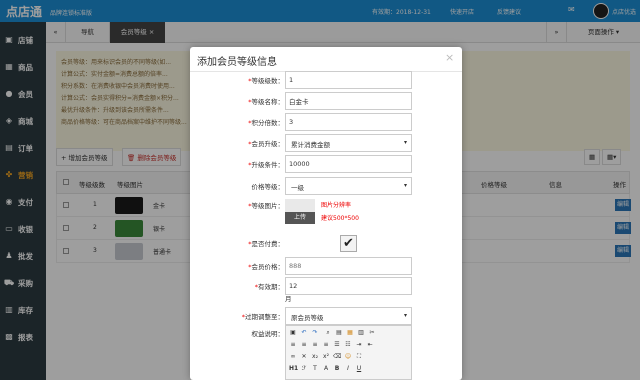 This screenshot has width=640, height=380. Describe the element at coordinates (348, 101) in the screenshot. I see `level-name-input` at that location.